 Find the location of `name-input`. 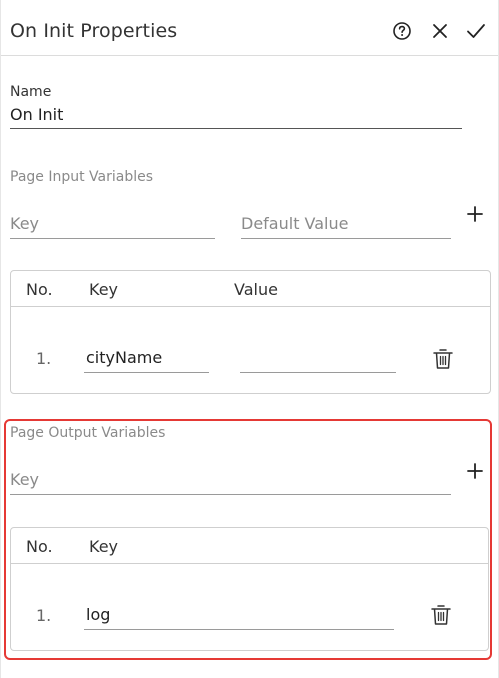

name-input is located at coordinates (236, 114).